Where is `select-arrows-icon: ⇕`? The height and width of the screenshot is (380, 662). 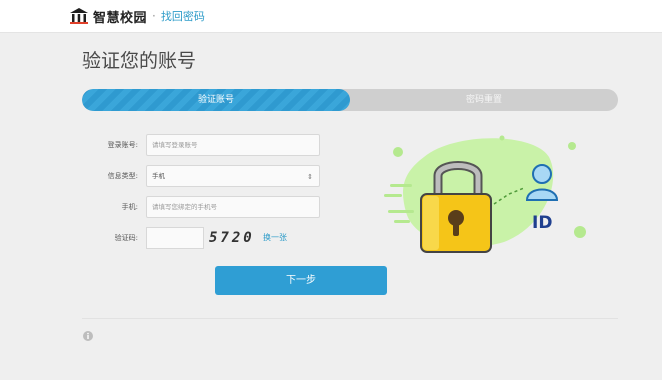 select-arrows-icon: ⇕ is located at coordinates (310, 177).